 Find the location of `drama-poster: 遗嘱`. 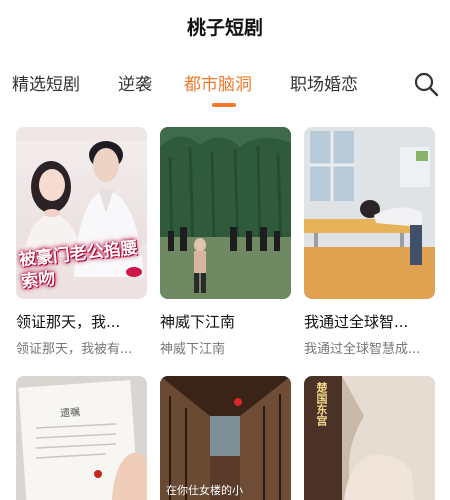

drama-poster: 遗嘱 is located at coordinates (81, 438).